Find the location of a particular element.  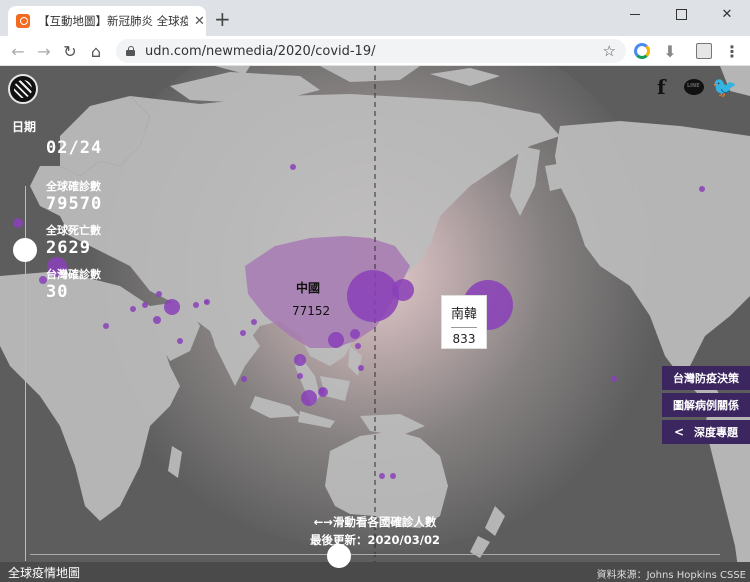

calendar-extension-icon is located at coordinates (704, 51).